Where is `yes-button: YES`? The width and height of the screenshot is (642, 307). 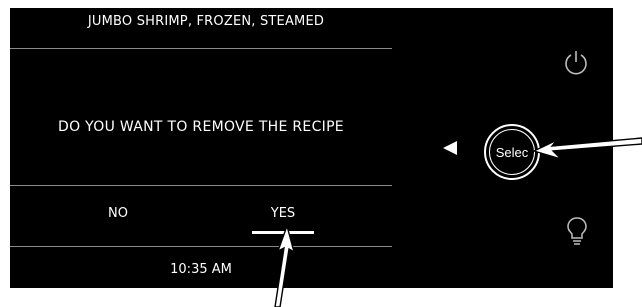
yes-button: YES is located at coordinates (283, 213).